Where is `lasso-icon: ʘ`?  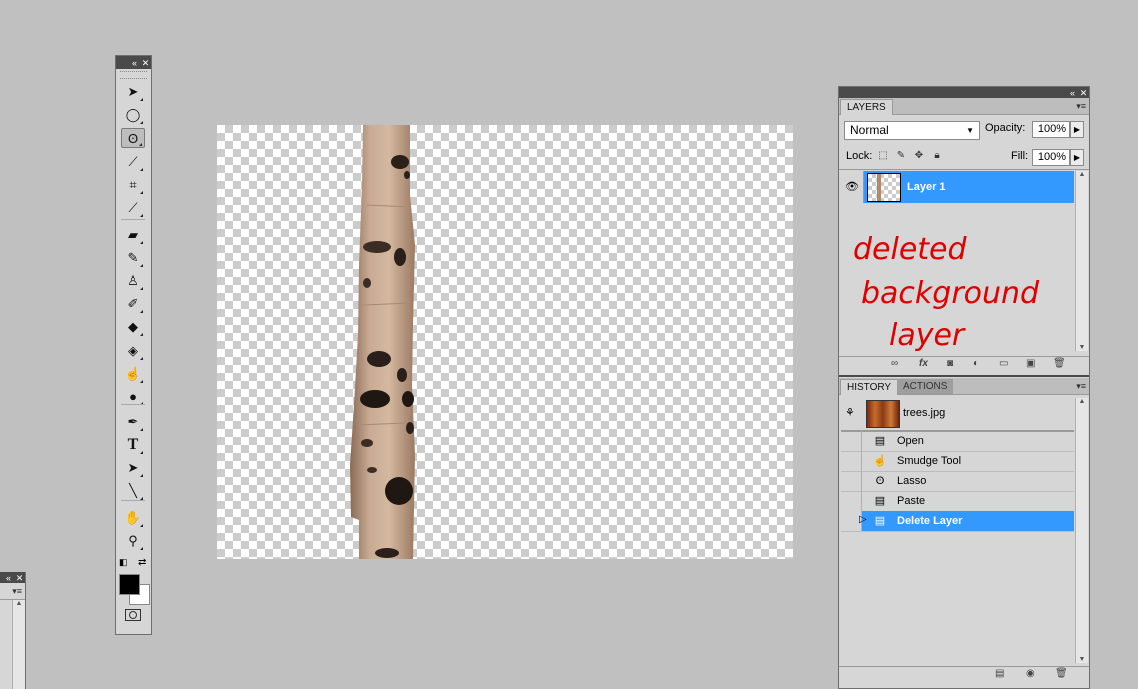 lasso-icon: ʘ is located at coordinates (133, 138).